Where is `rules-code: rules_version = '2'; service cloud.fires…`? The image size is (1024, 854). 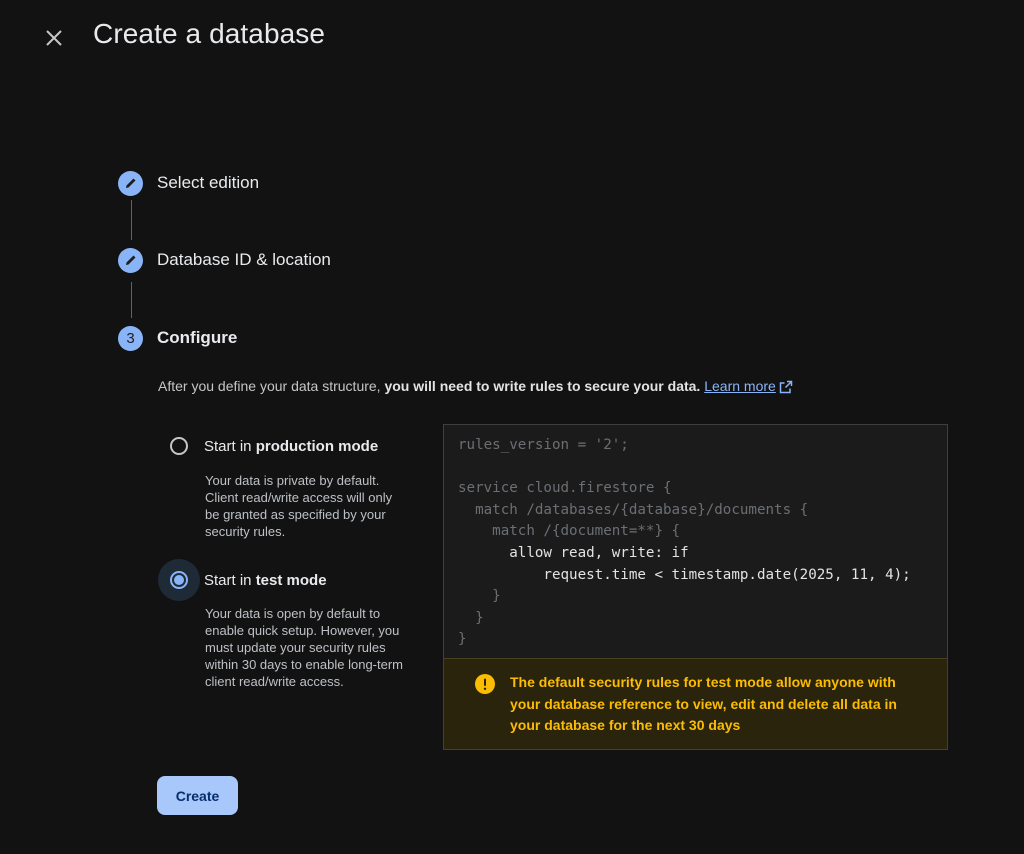 rules-code: rules_version = '2'; service cloud.fires… is located at coordinates (684, 542).